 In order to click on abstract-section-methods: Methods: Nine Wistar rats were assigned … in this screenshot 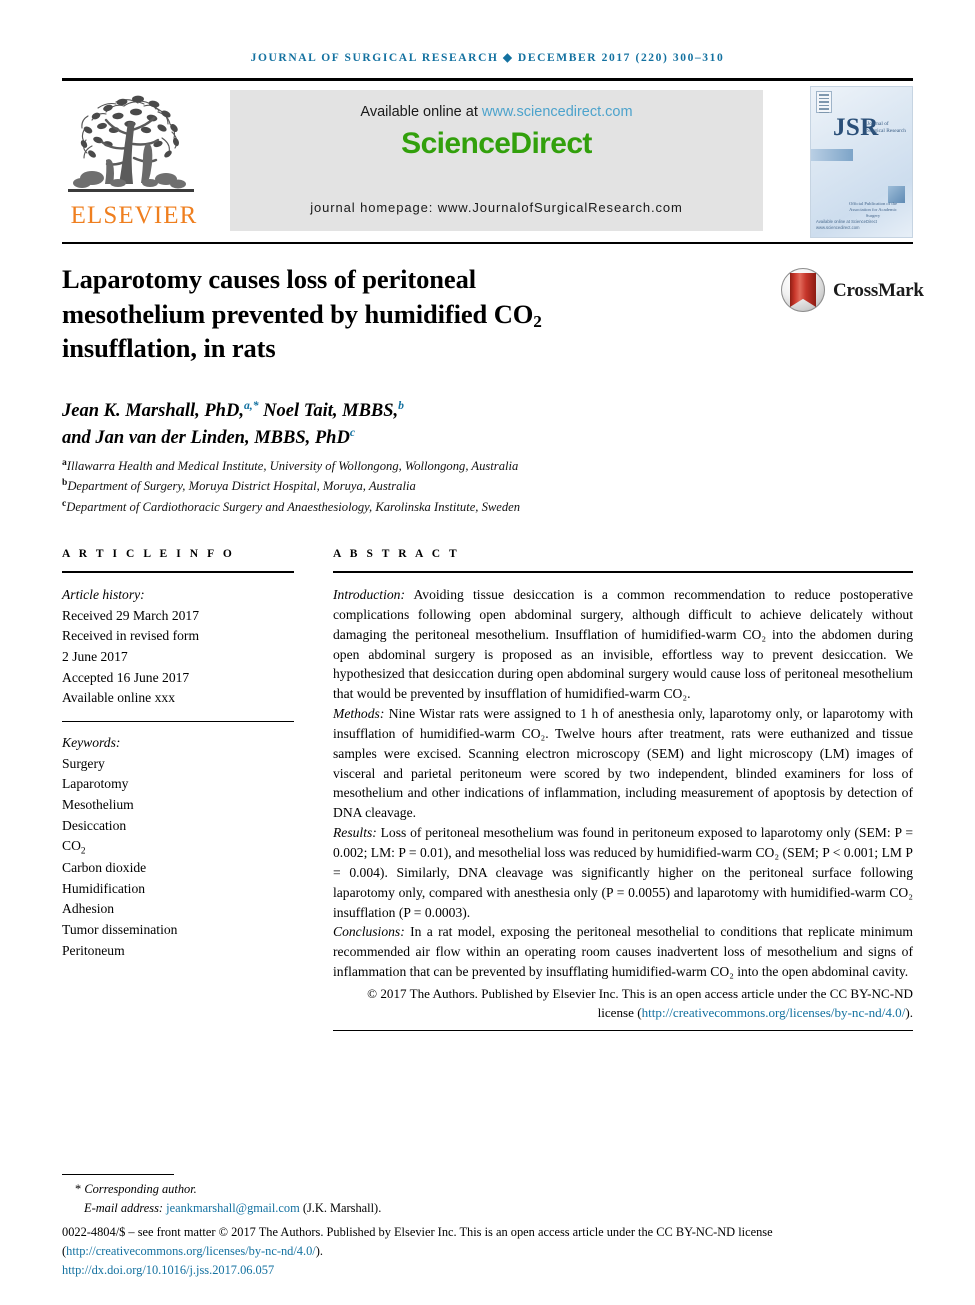, I will do `click(623, 763)`.